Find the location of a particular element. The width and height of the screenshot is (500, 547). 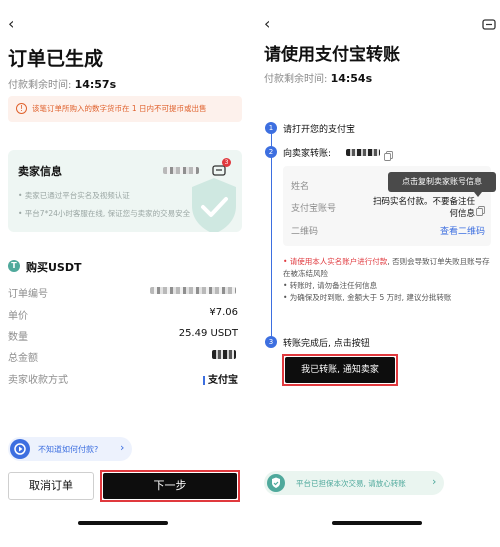

price-label: 单价 is located at coordinates (18, 316).